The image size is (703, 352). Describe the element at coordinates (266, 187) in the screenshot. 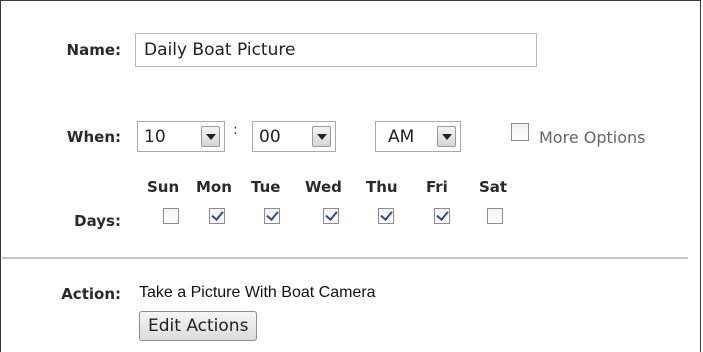

I see `day-label-tue: Tue` at that location.